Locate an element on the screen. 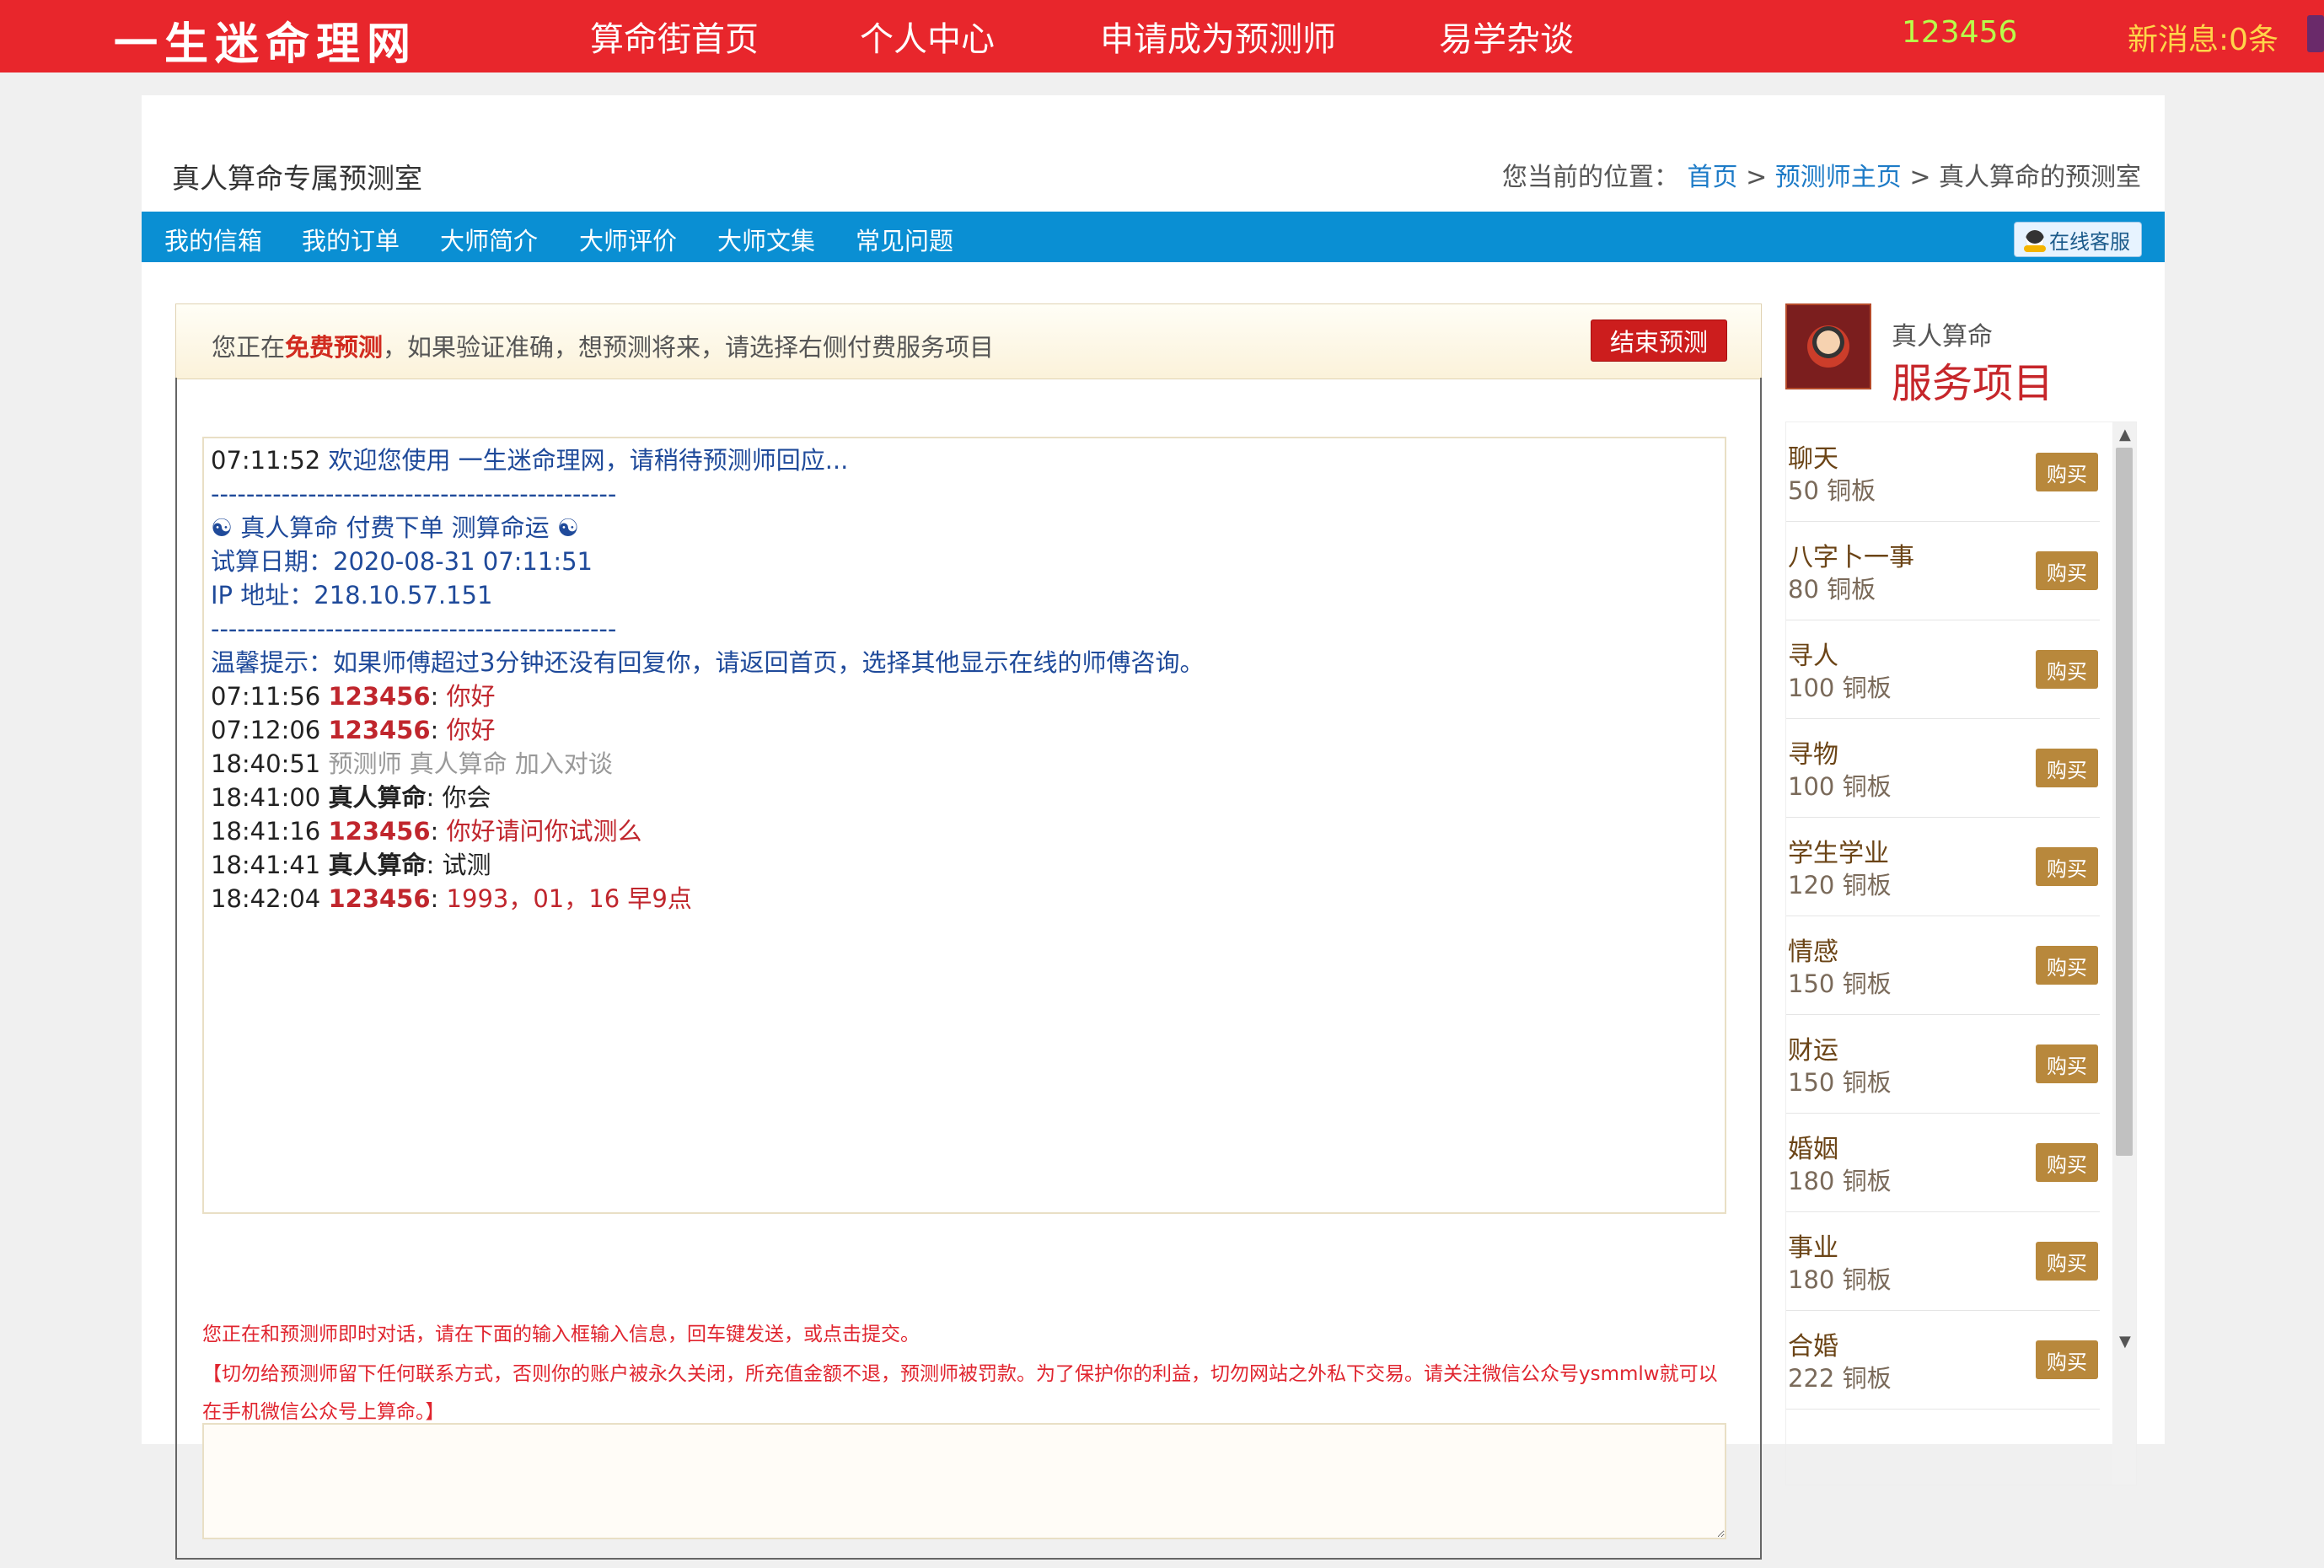 Image resolution: width=2324 pixels, height=1568 pixels. message-text: 你好请问你试测么 is located at coordinates (544, 831).